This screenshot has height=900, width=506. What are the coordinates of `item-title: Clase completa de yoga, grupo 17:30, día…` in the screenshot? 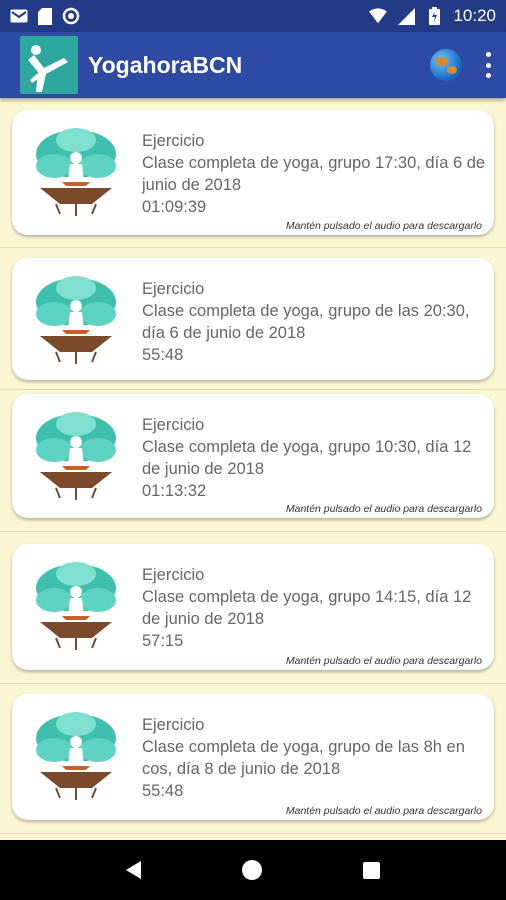 It's located at (314, 174).